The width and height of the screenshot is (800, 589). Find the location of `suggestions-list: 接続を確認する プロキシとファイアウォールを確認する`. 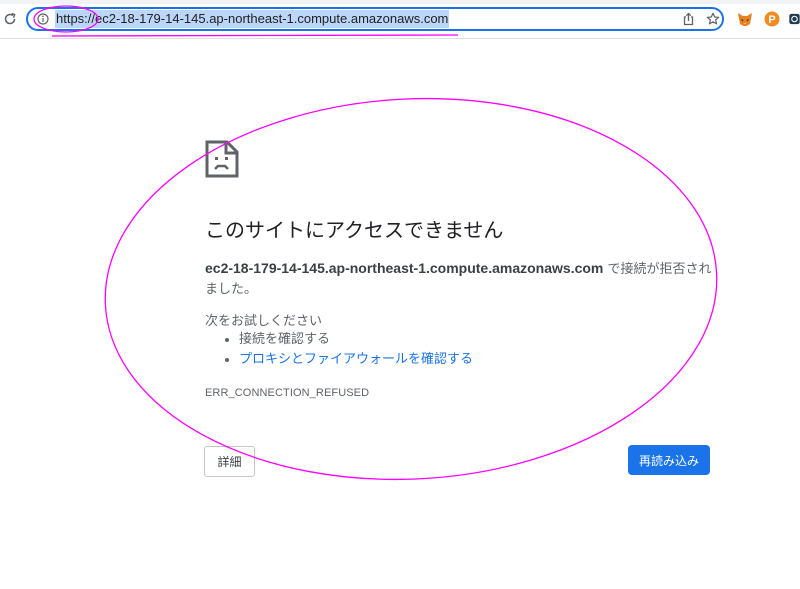

suggestions-list: 接続を確認する プロキシとファイアウォールを確認する is located at coordinates (339, 350).